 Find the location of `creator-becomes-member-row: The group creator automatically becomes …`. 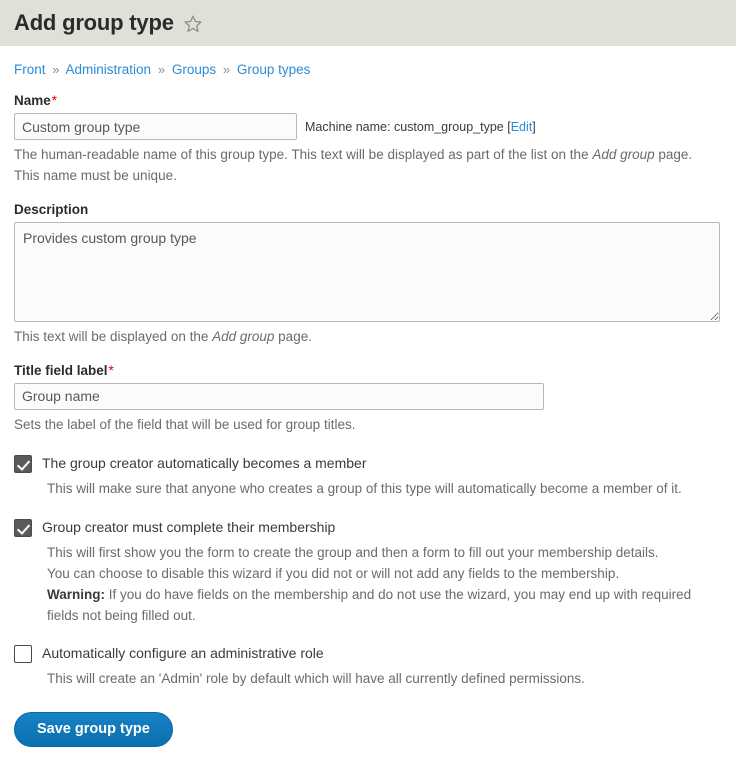

creator-becomes-member-row: The group creator automatically becomes … is located at coordinates (368, 463).